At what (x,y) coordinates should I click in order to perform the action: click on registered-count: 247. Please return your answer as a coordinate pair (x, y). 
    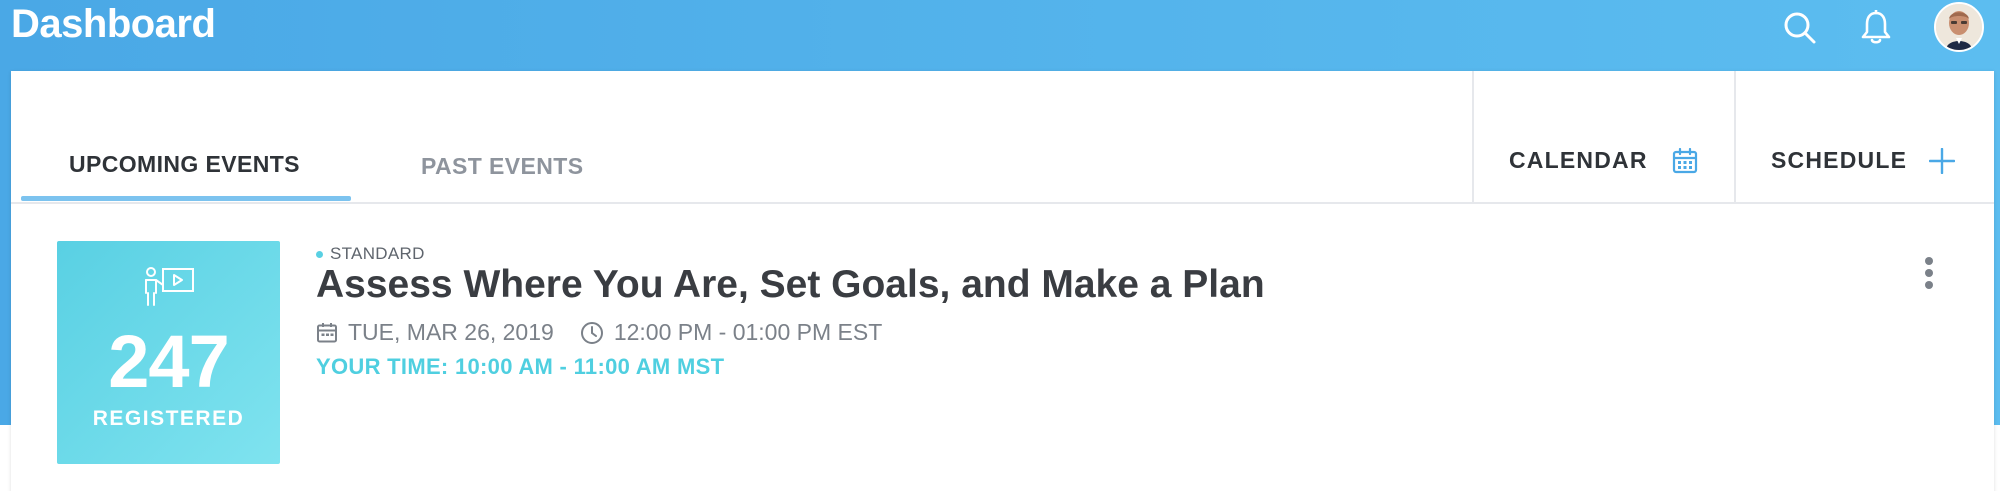
    Looking at the image, I should click on (168, 361).